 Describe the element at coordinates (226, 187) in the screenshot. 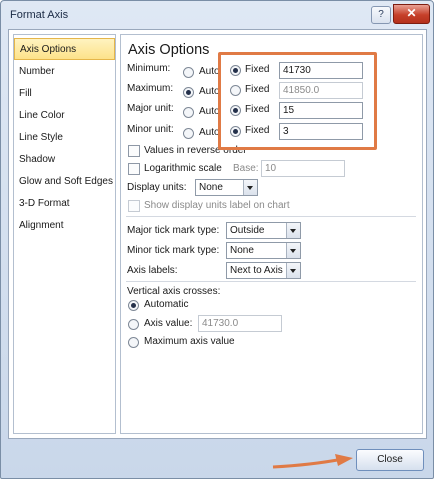

I see `display-units-select: None` at that location.